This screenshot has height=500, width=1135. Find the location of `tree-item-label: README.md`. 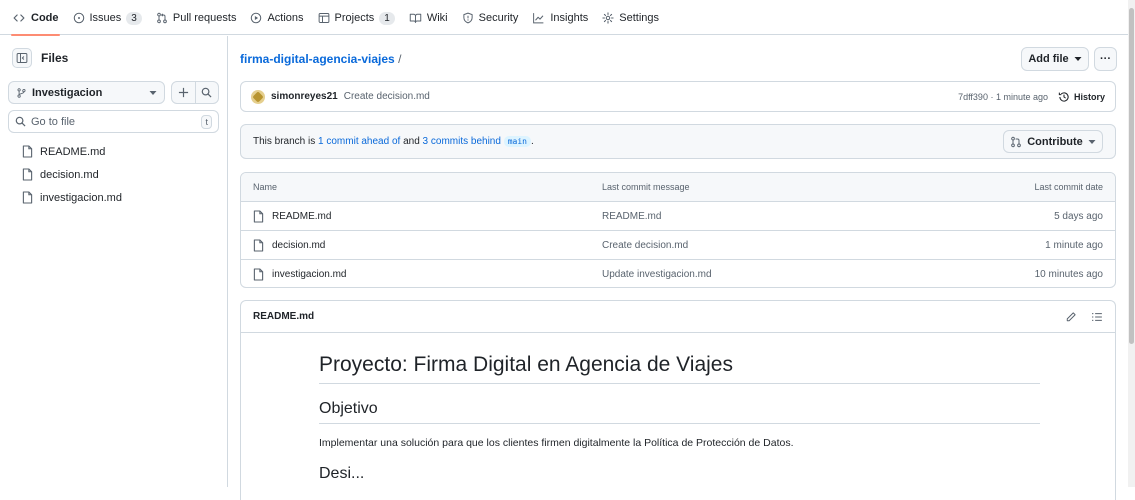

tree-item-label: README.md is located at coordinates (73, 151).